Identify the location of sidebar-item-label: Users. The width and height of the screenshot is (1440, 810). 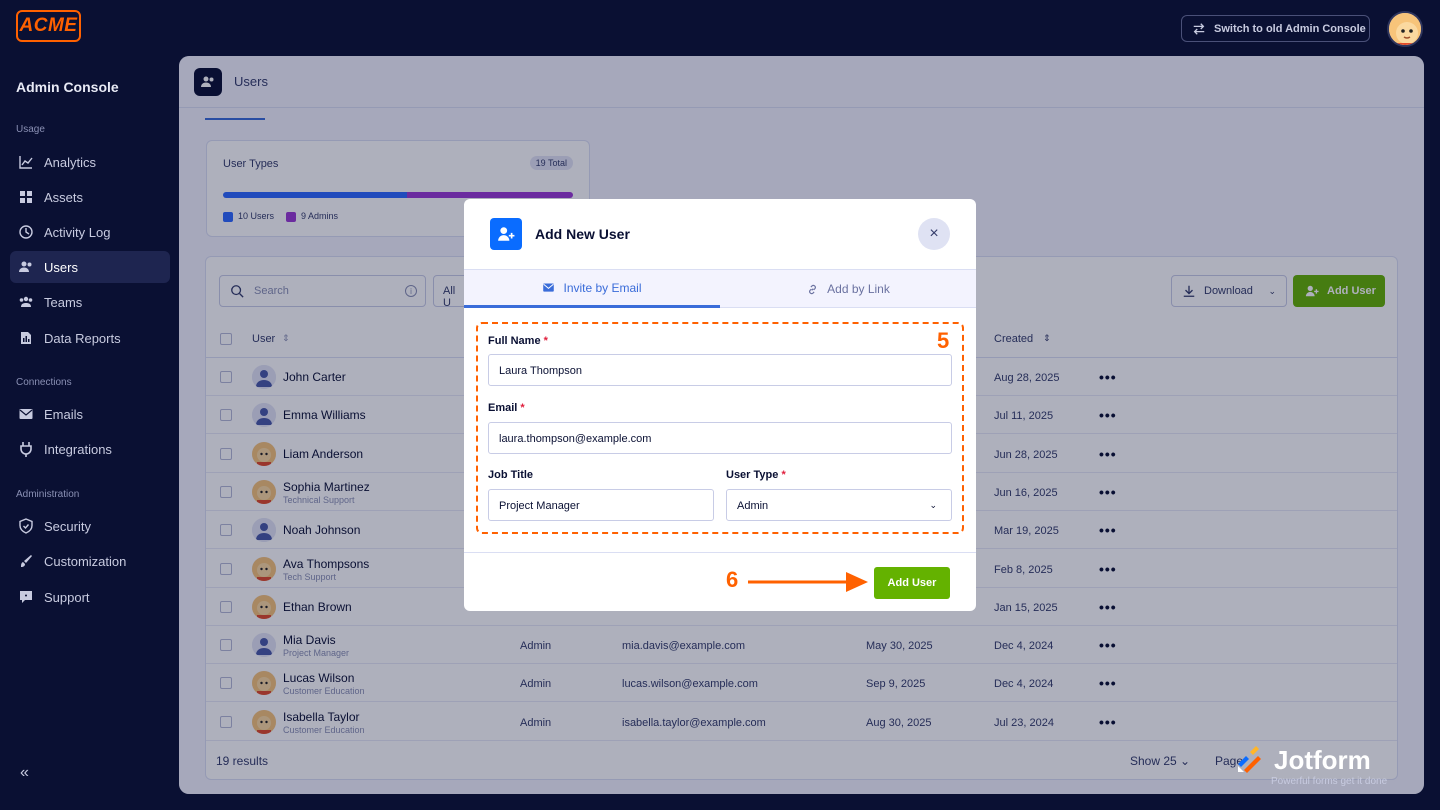
(61, 267).